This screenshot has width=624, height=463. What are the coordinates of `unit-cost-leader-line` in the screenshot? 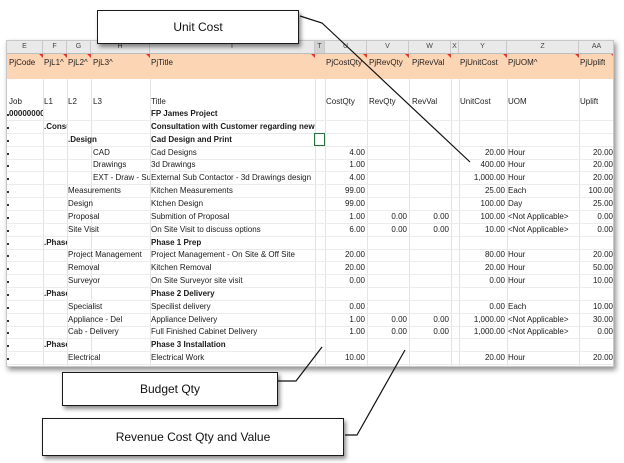 It's located at (385, 89).